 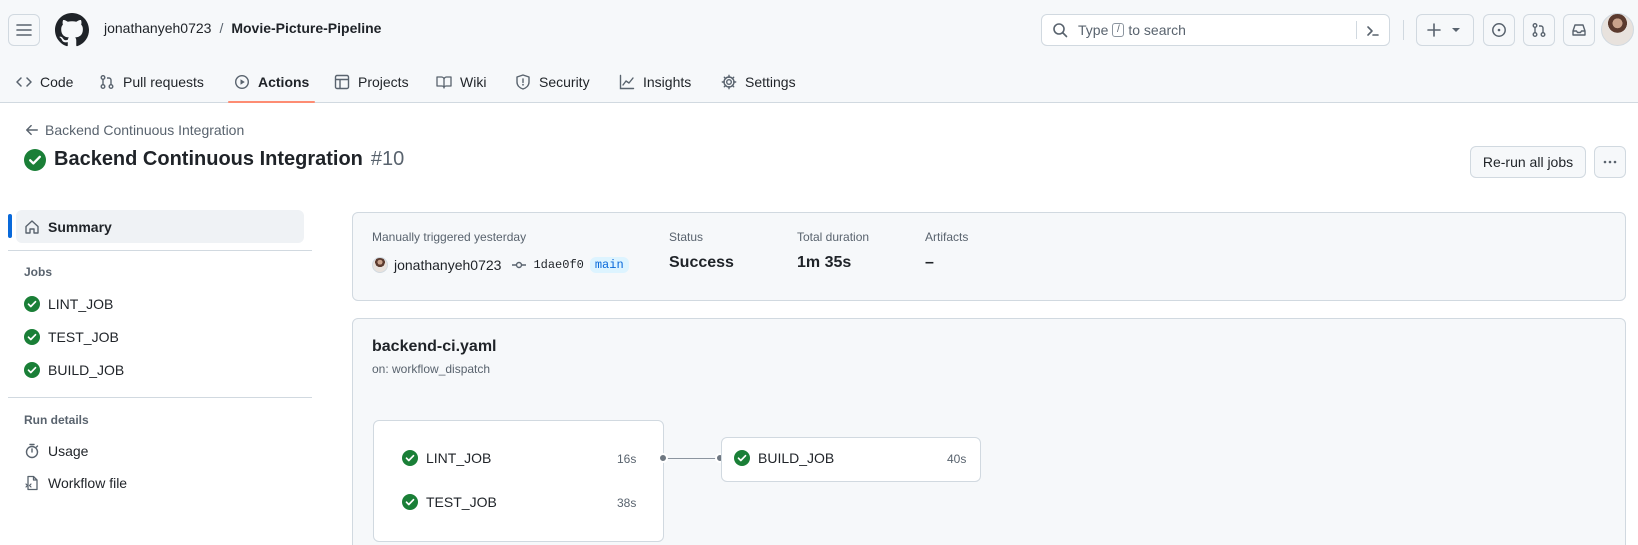 I want to click on trigger-label: Manually triggered yesterday, so click(x=449, y=237).